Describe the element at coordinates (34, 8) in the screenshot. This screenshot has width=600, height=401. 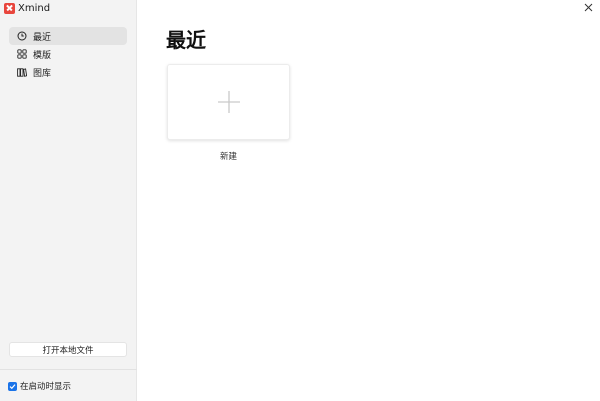
I see `app-name: Xmind` at that location.